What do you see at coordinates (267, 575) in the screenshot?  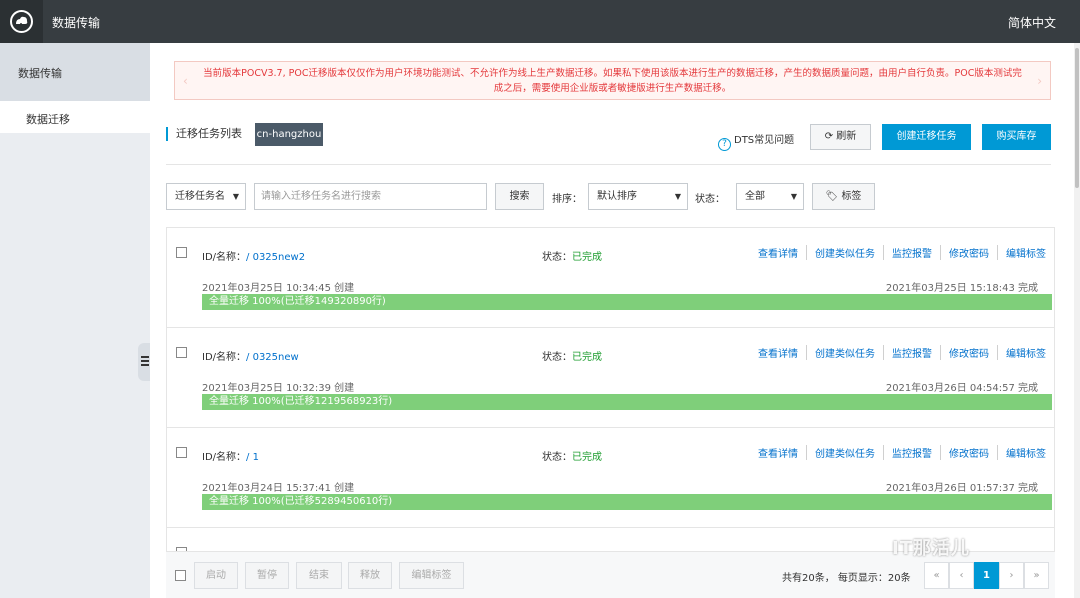 I see `pause-button: 暂停` at bounding box center [267, 575].